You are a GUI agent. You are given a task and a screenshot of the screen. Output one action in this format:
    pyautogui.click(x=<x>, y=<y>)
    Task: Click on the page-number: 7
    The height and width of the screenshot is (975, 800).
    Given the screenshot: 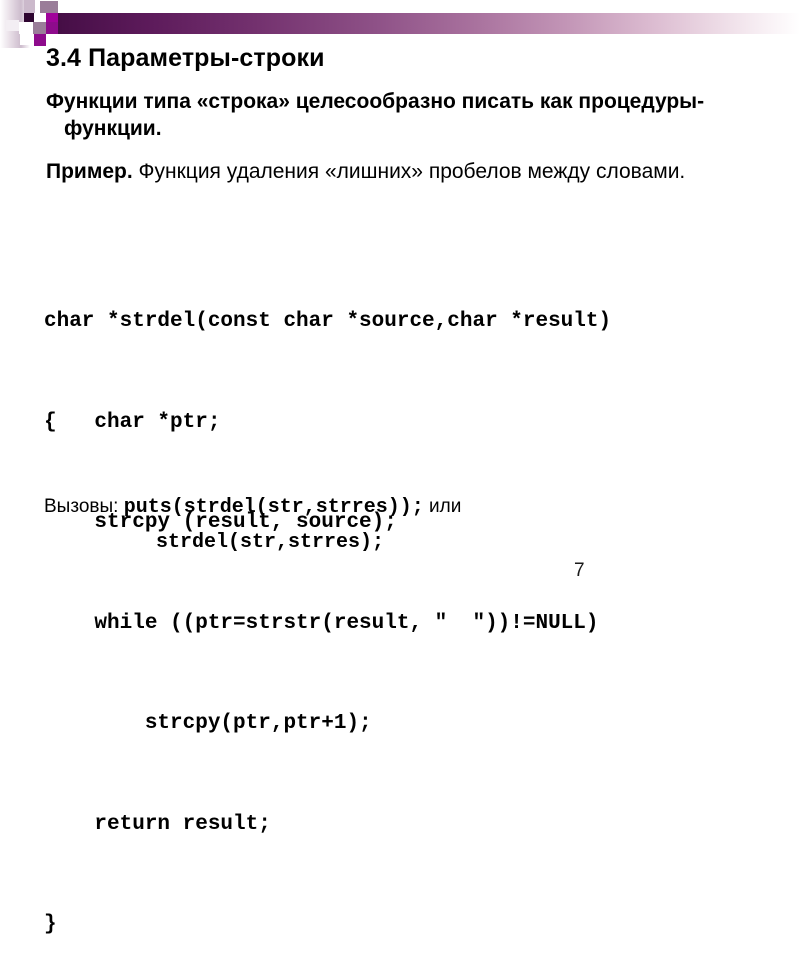 What is the action you would take?
    pyautogui.click(x=579, y=570)
    